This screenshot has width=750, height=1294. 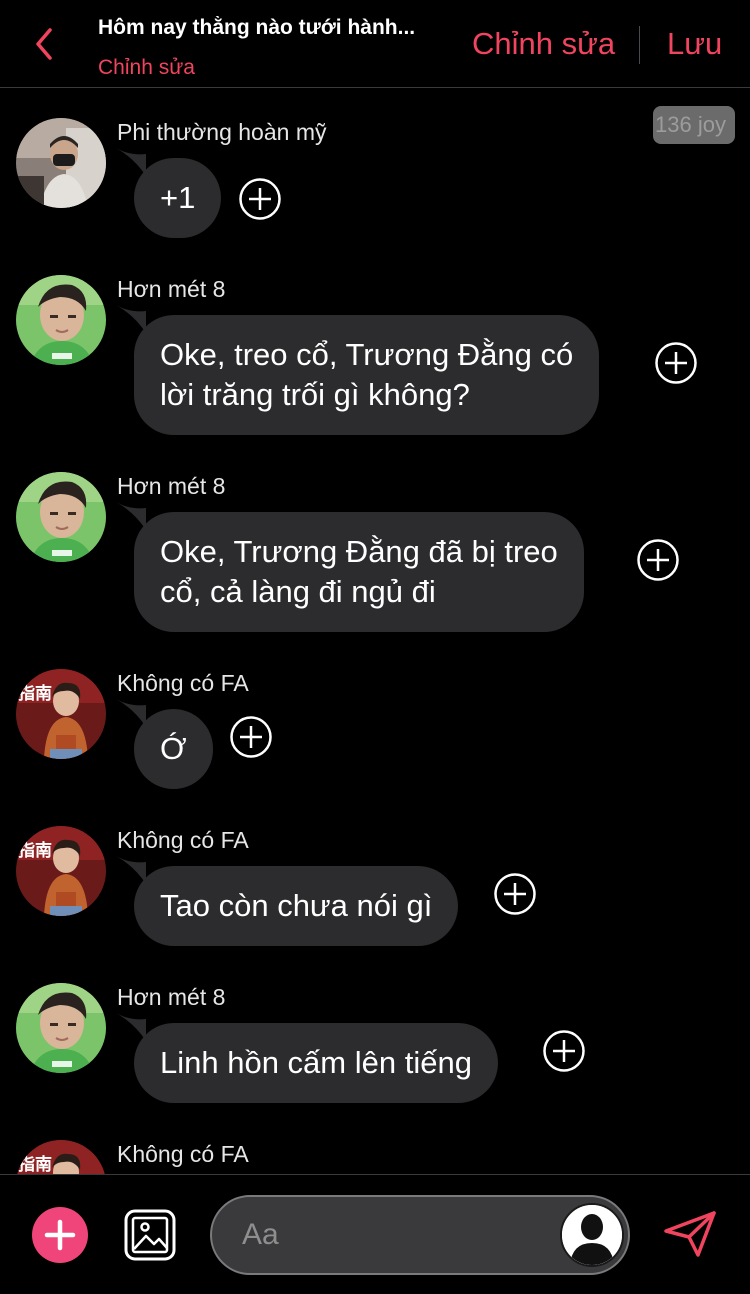 What do you see at coordinates (359, 551) in the screenshot?
I see `message-text: Oke, Trương Đằng đã bị treo` at bounding box center [359, 551].